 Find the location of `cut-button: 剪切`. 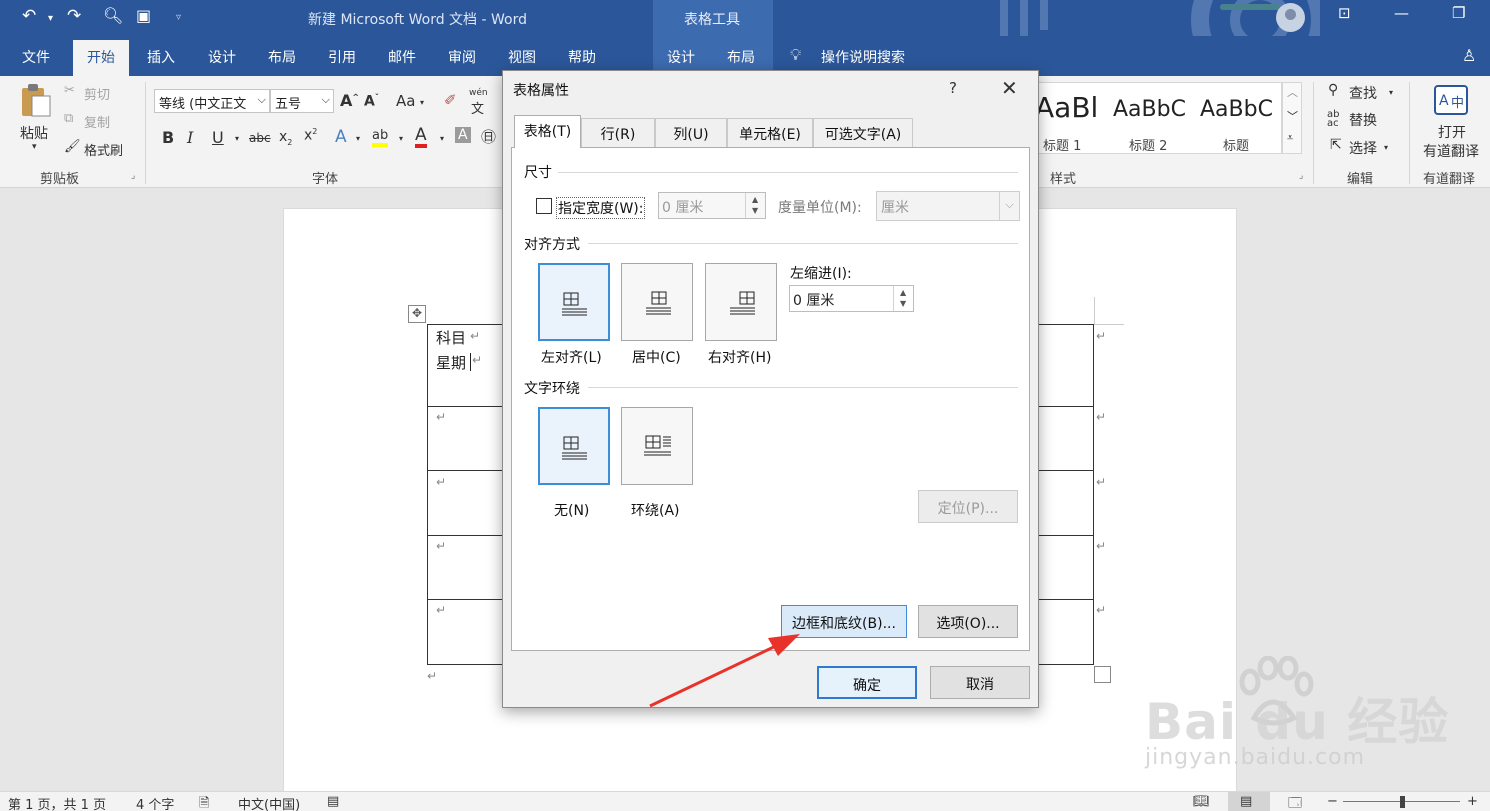

cut-button: 剪切 is located at coordinates (97, 93).